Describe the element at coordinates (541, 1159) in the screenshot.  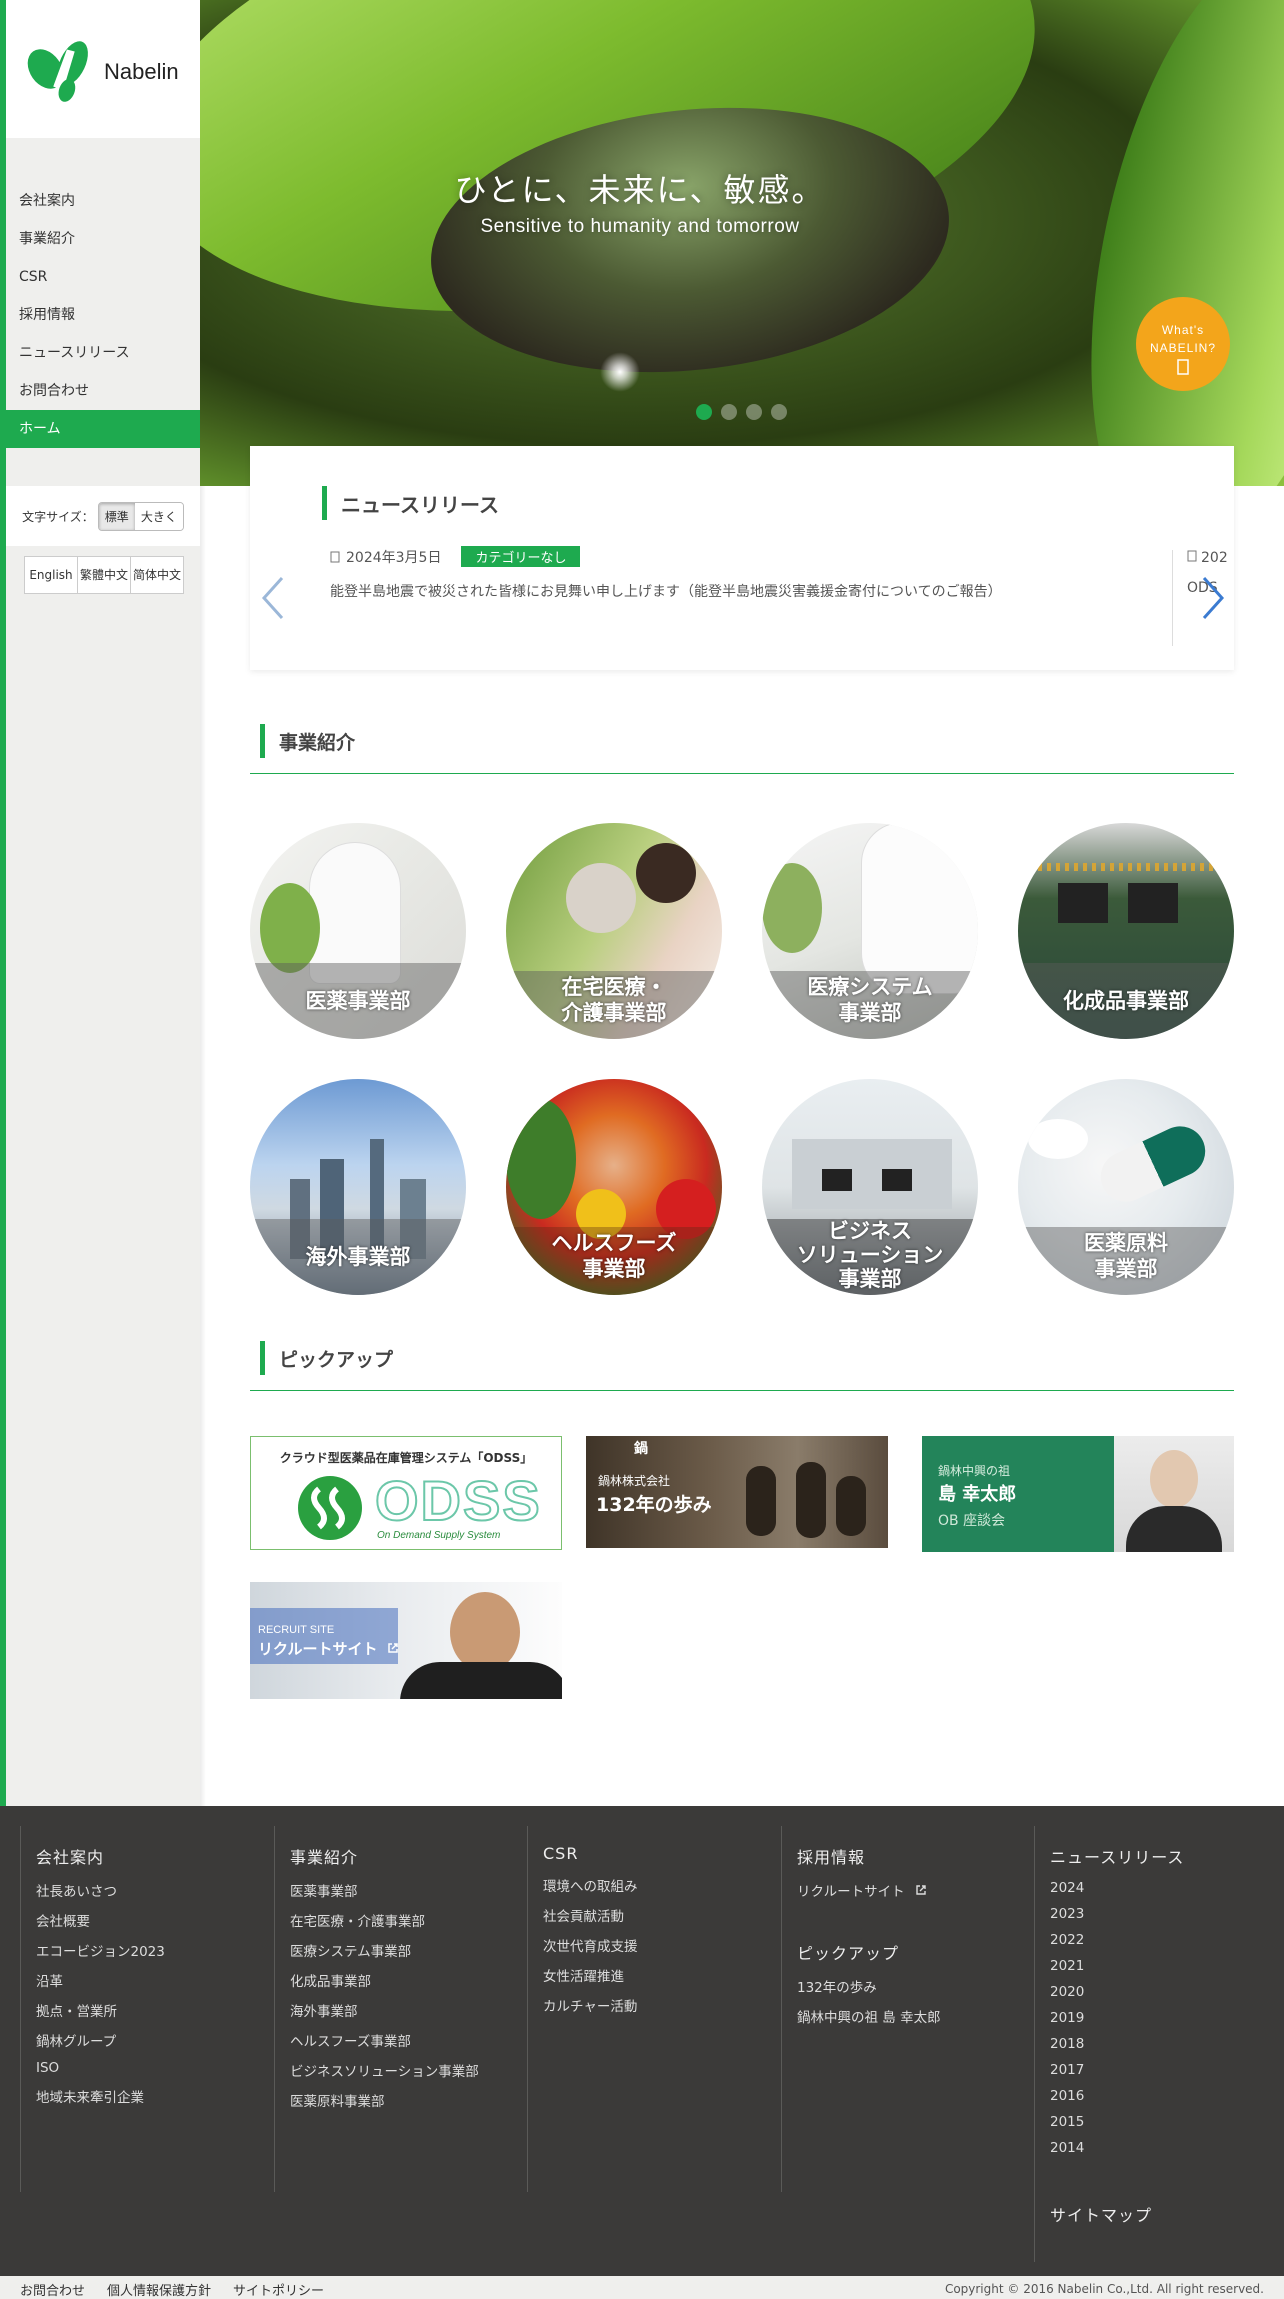
I see `vegetable-shape` at that location.